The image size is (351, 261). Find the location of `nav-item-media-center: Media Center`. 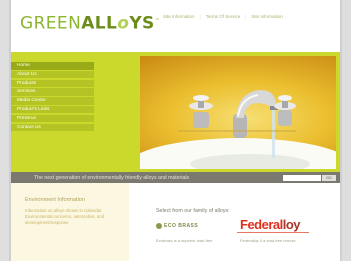

nav-item-media-center: Media Center is located at coordinates (52, 101).